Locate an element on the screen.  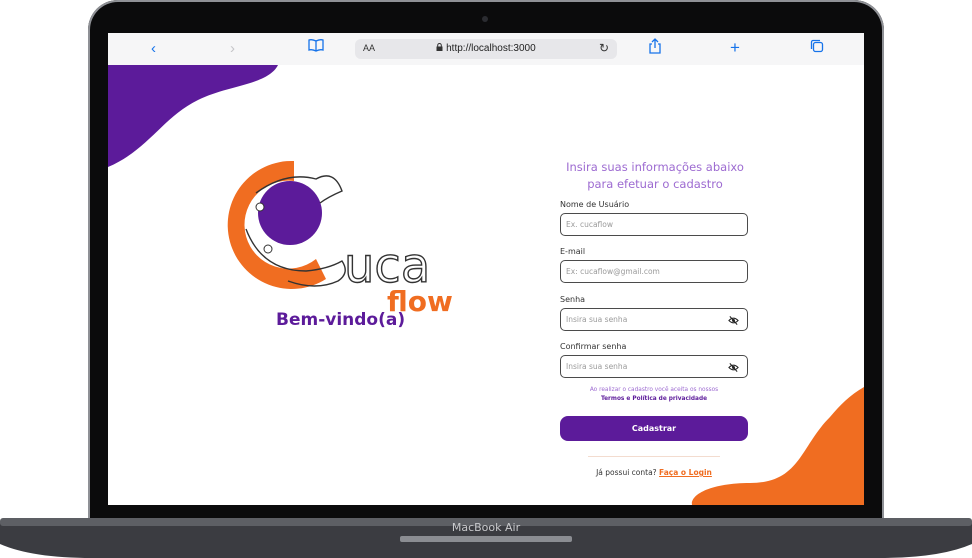
hide-confirm-password-icon is located at coordinates (733, 367).